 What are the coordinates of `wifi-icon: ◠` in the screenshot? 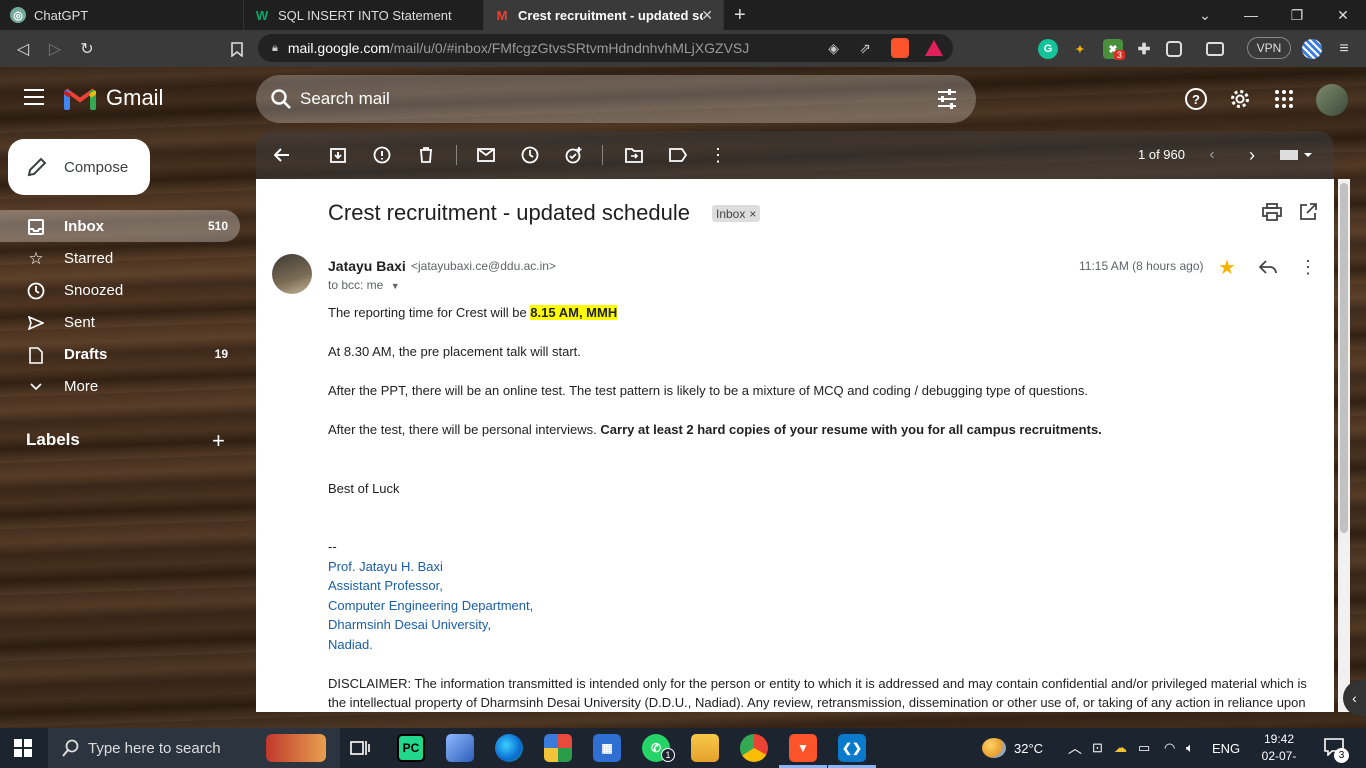 It's located at (1169, 748).